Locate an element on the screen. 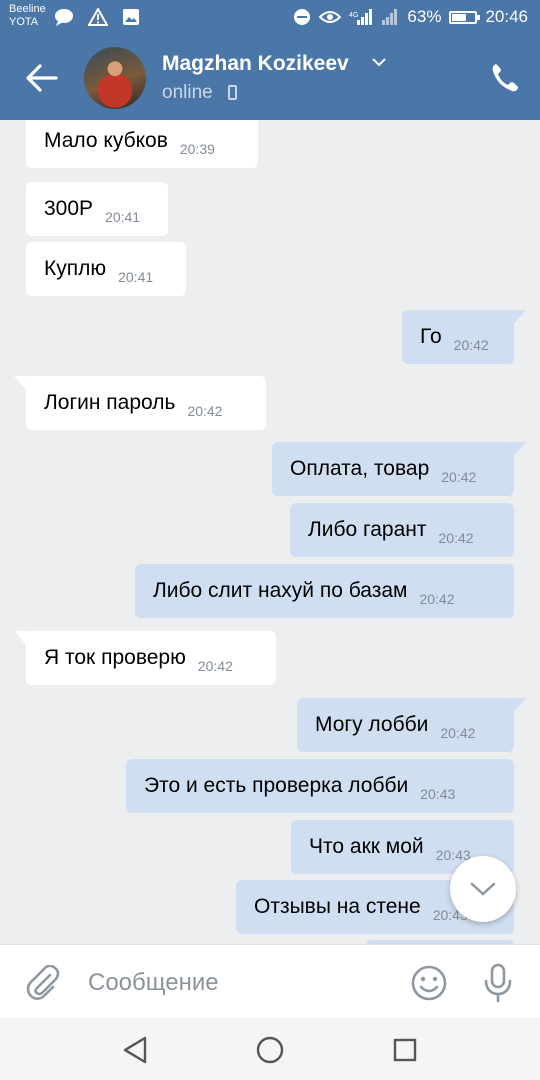  message-bubble: Я ток проверю 20:42 is located at coordinates (145, 658).